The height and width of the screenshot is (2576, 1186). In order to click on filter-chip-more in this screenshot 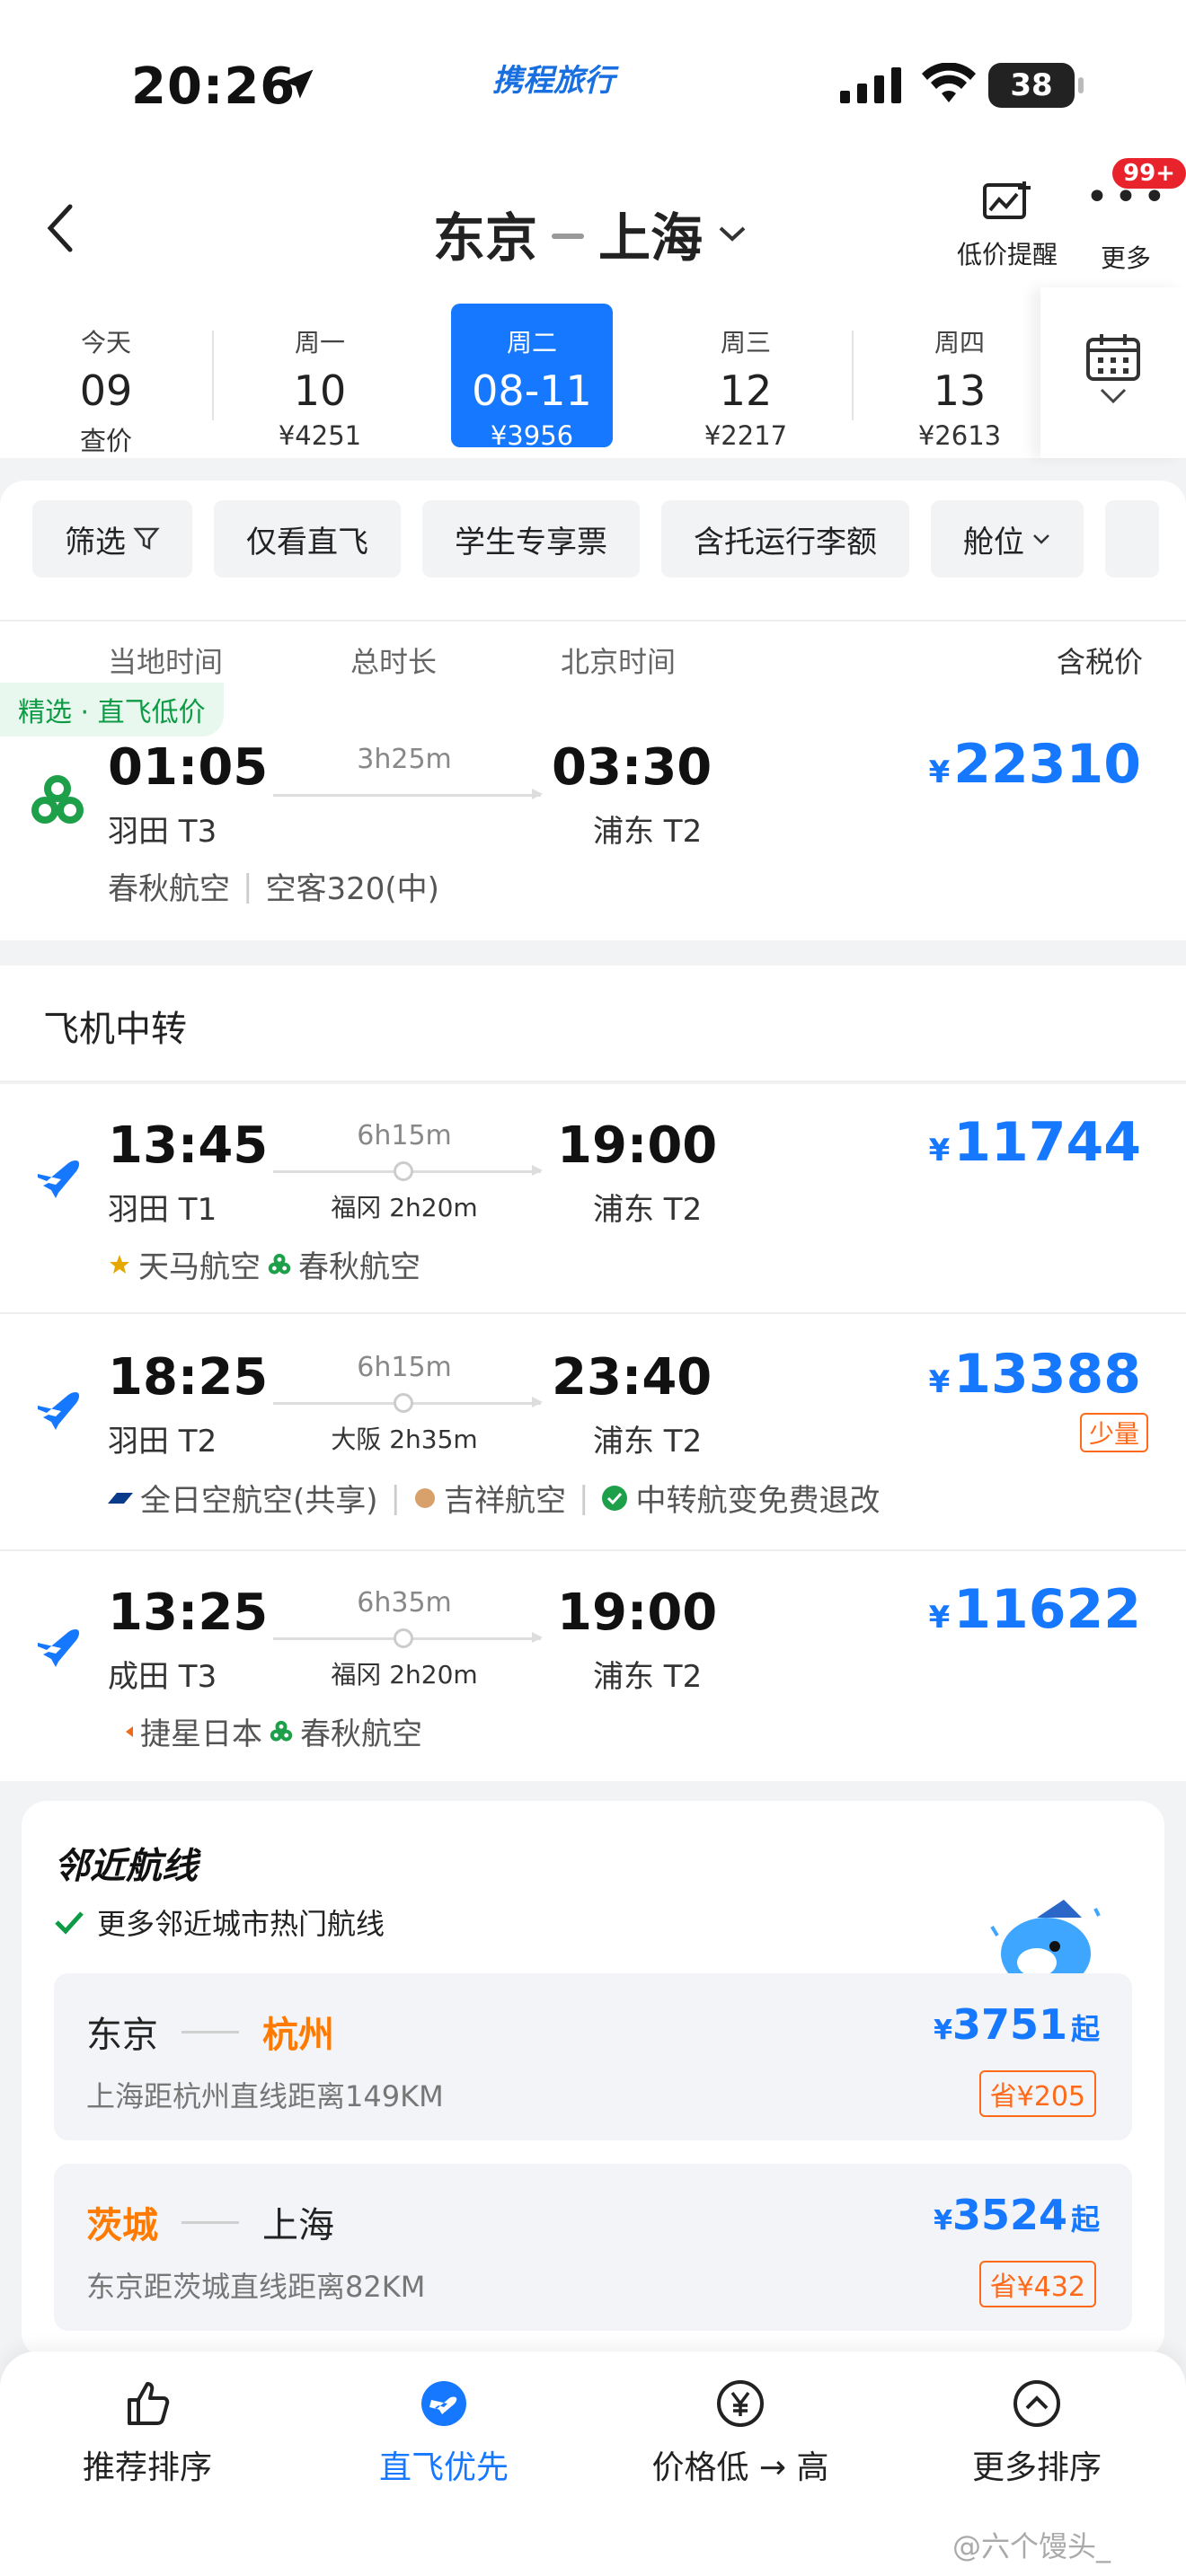, I will do `click(1132, 539)`.